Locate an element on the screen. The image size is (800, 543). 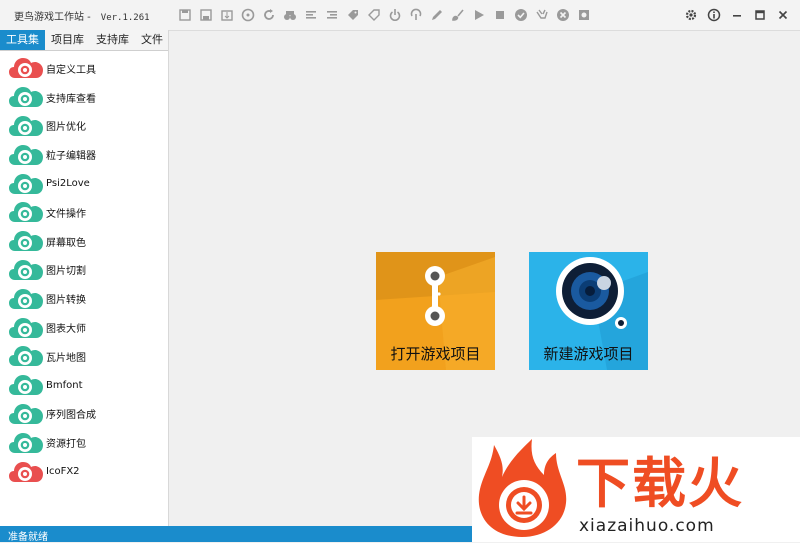
tool-label: IcoFX2 is located at coordinates (63, 472).